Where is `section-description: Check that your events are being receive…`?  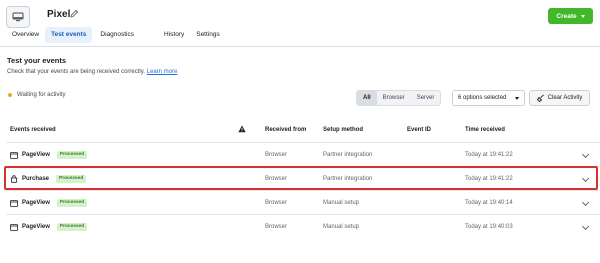 section-description: Check that your events are being receive… is located at coordinates (92, 72).